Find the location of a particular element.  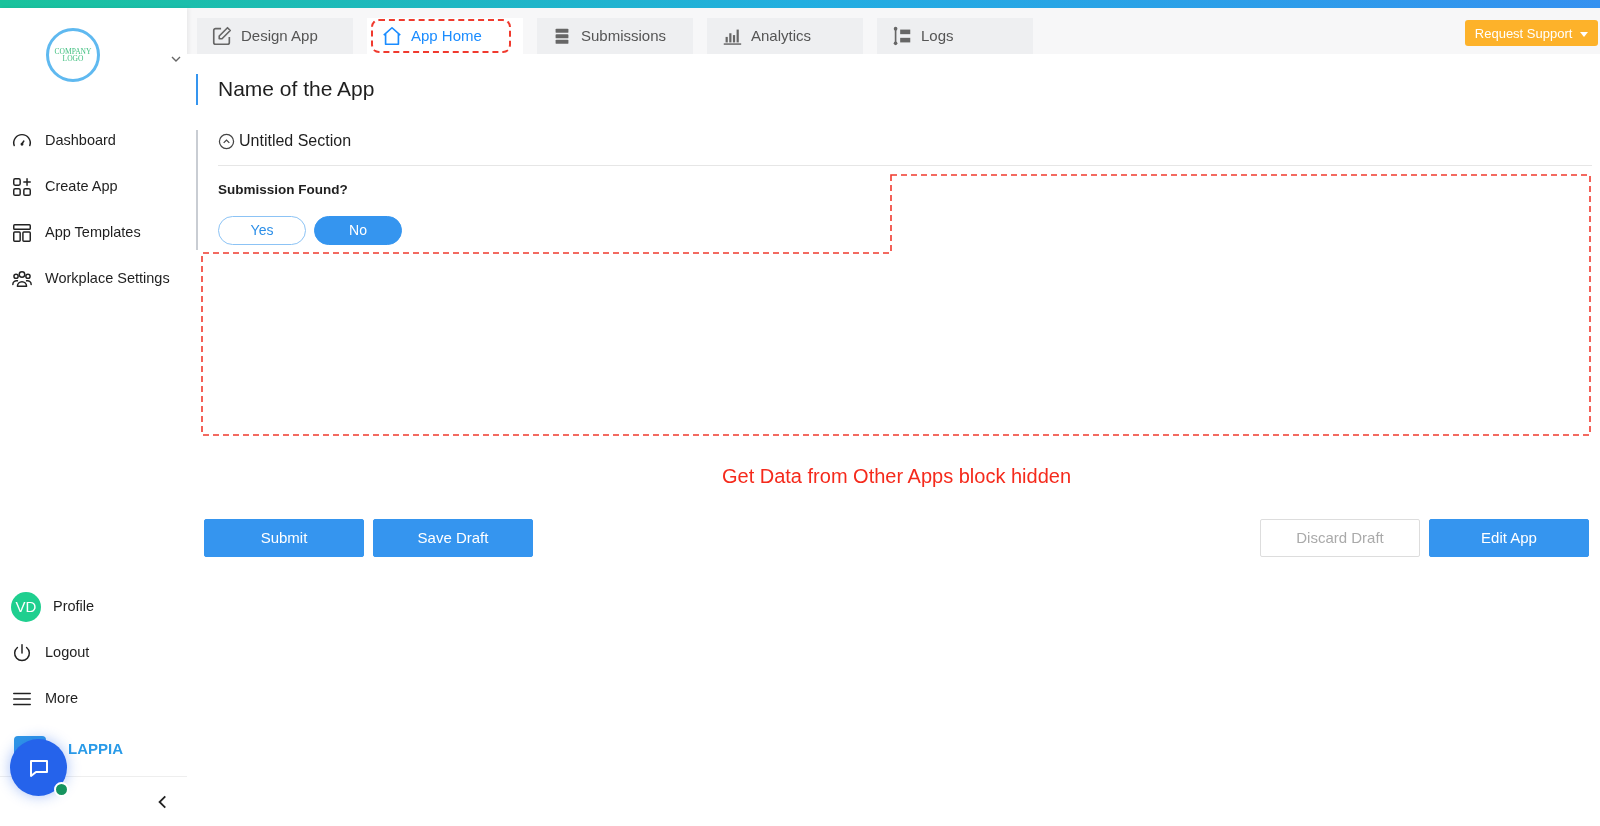

layout-icon is located at coordinates (22, 233).